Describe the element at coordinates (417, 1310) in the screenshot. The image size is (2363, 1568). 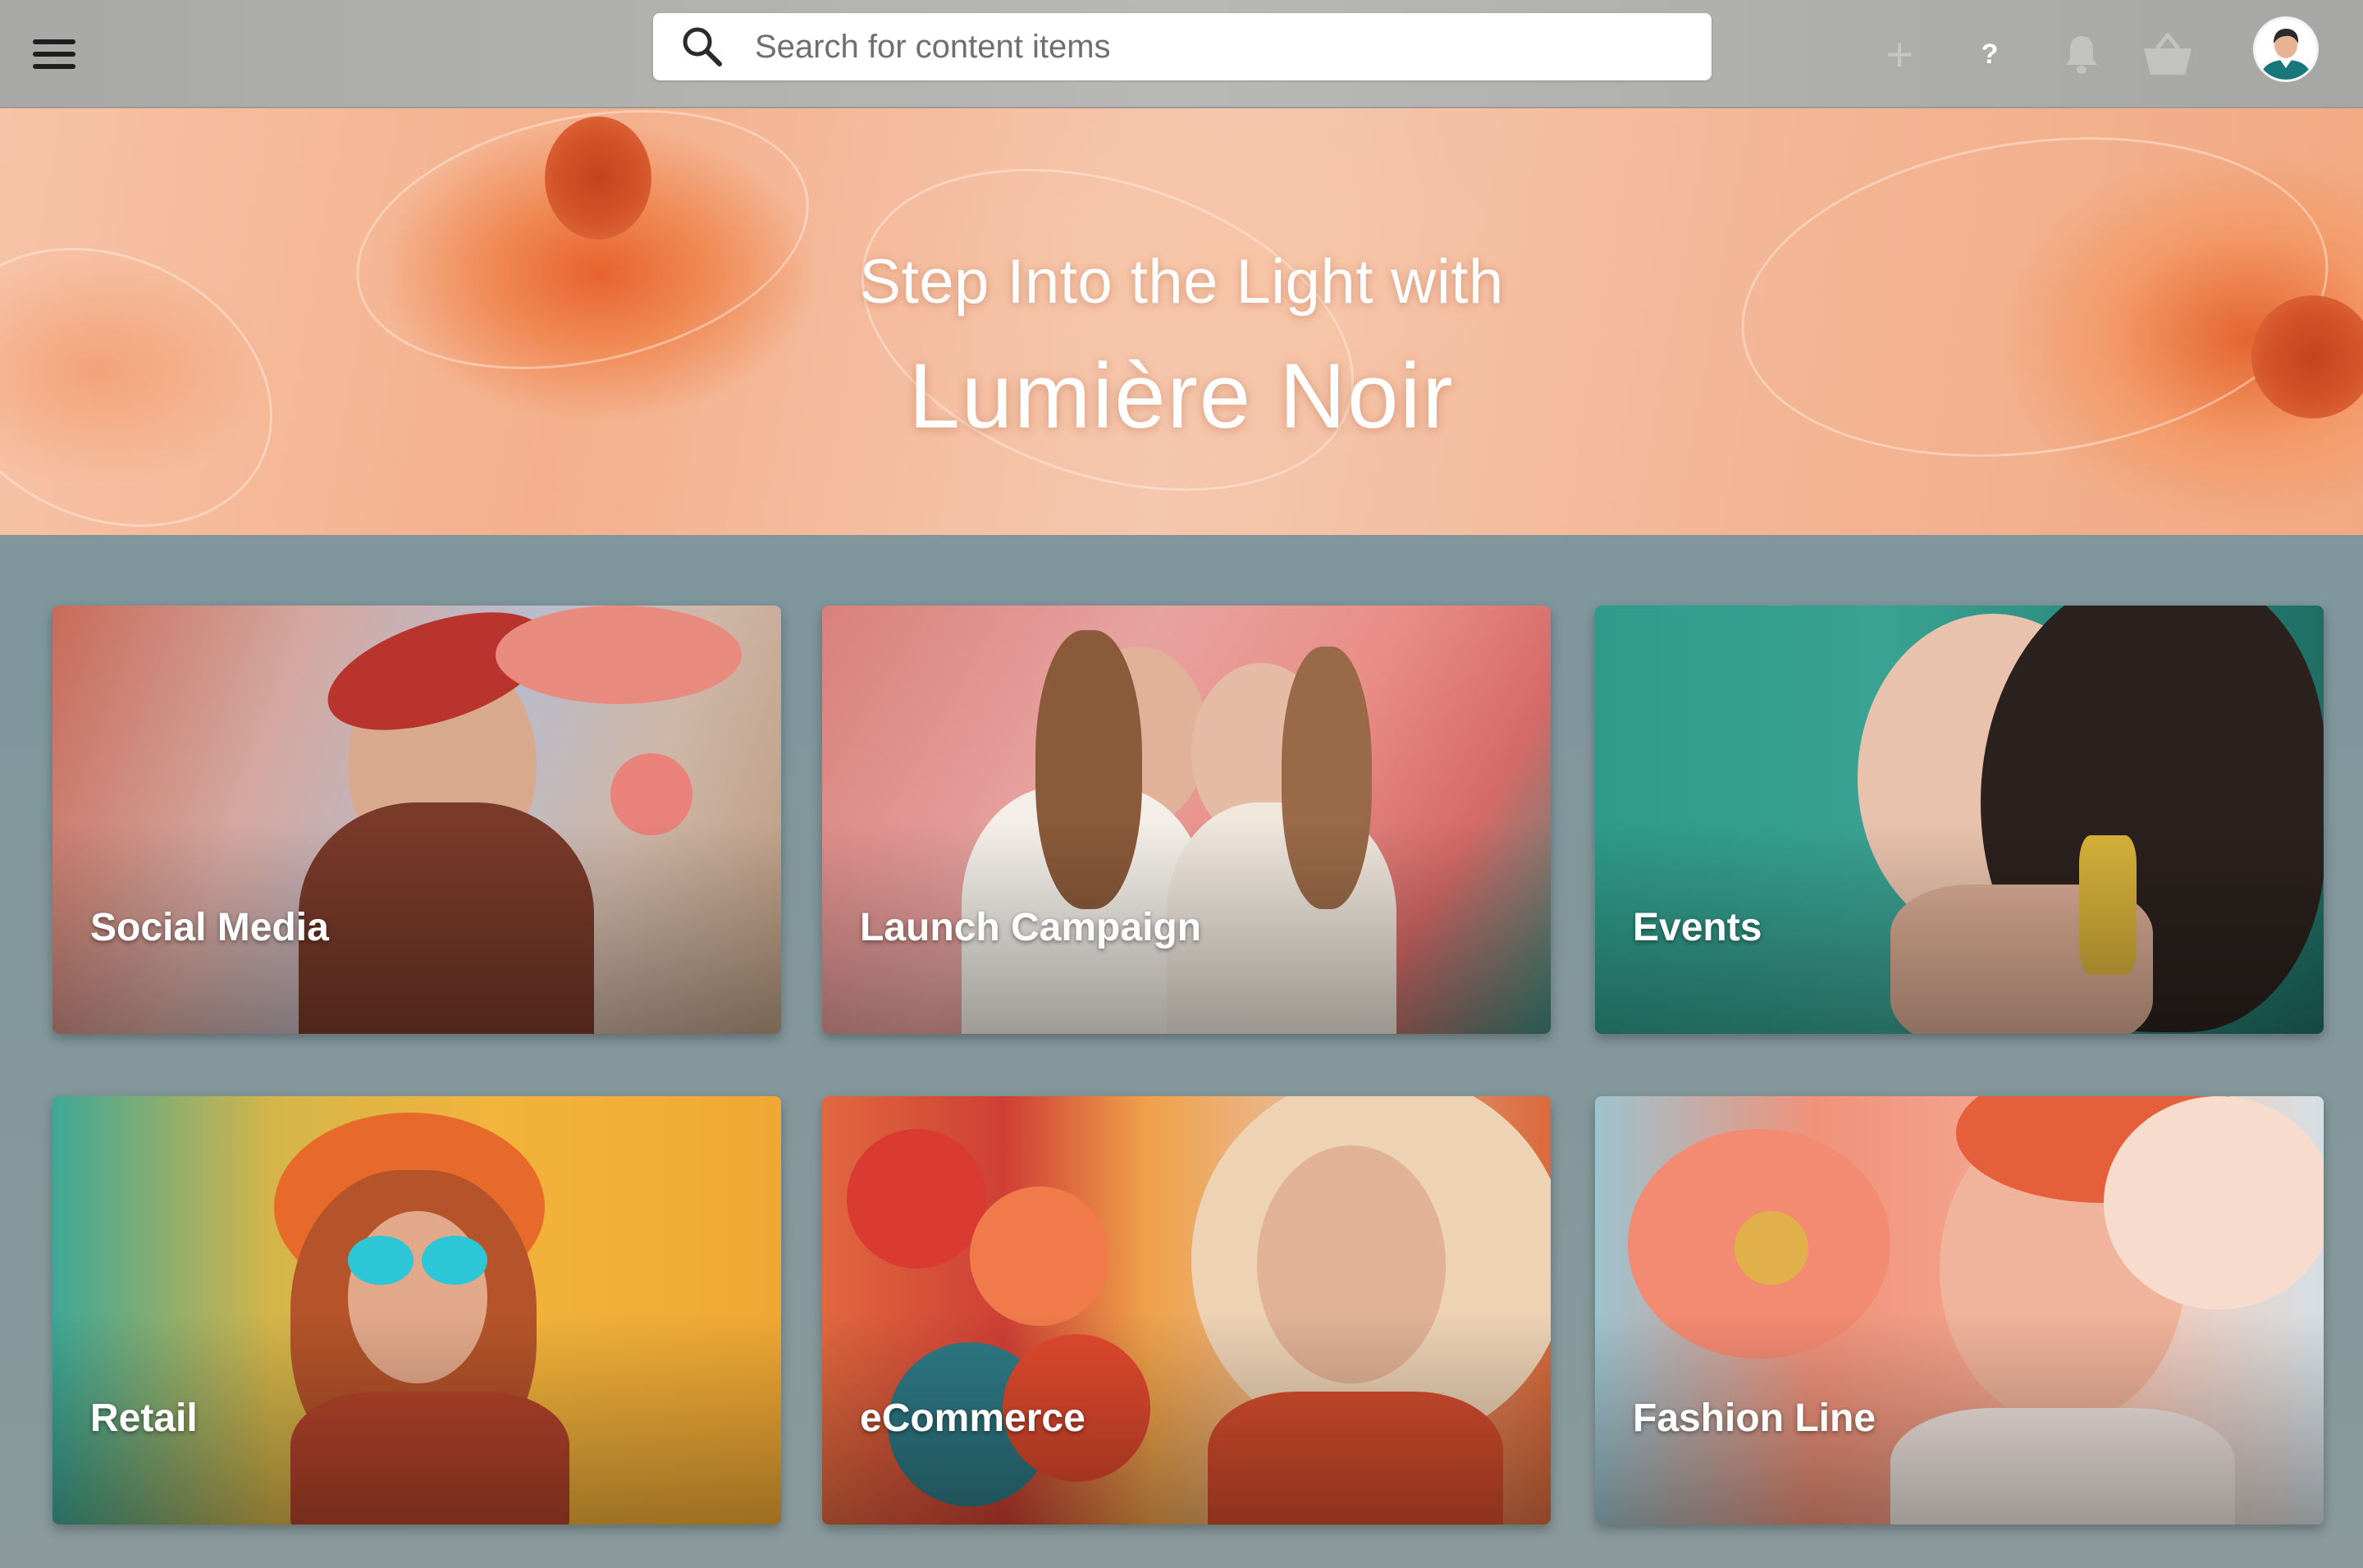
I see `card-retail: Retail` at that location.